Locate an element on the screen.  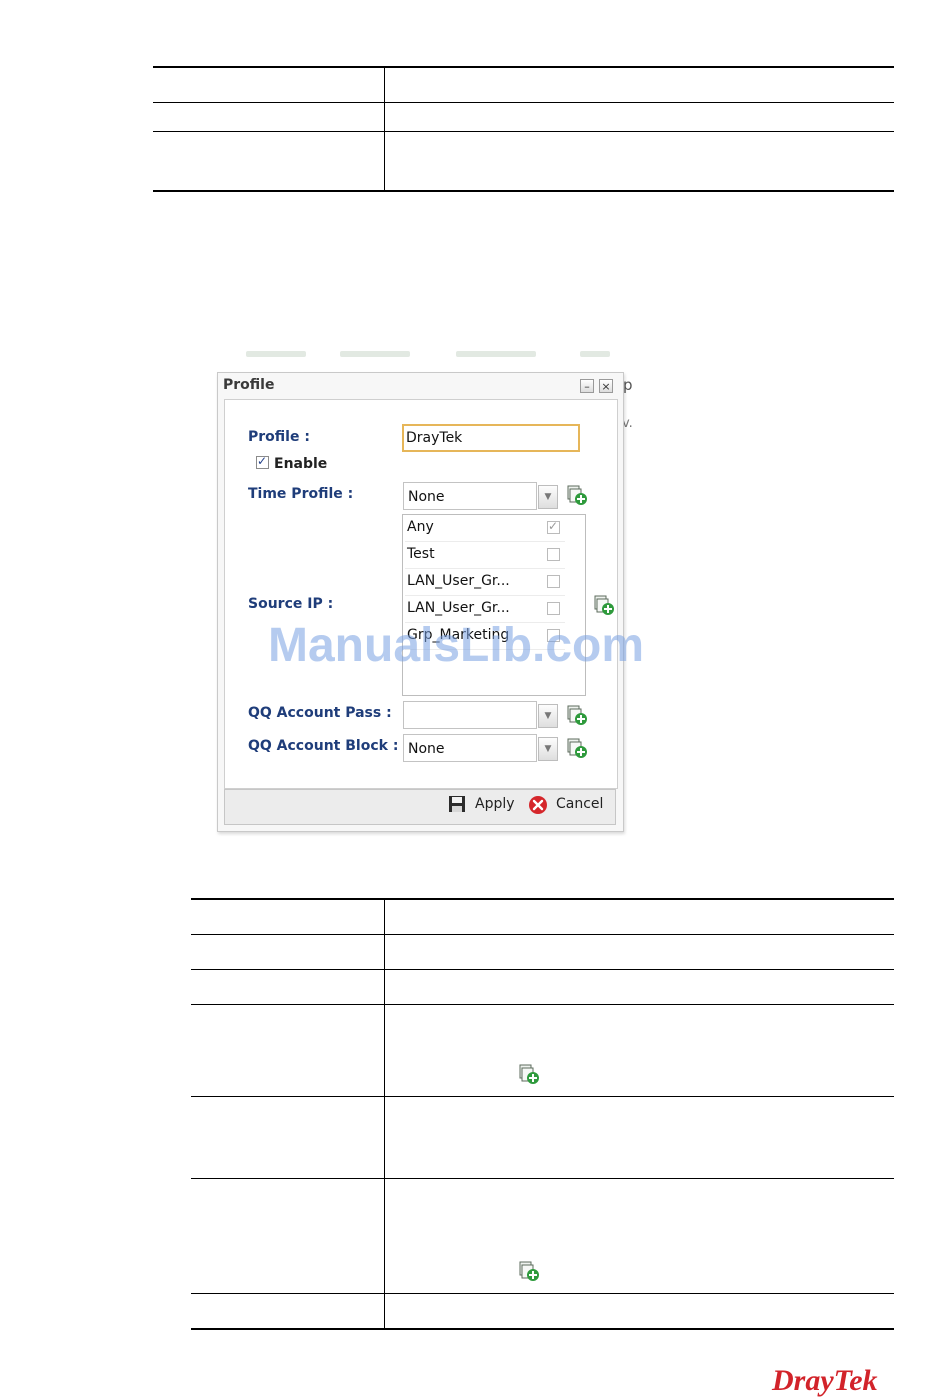
background-partial-text: p is located at coordinates (628, 385).